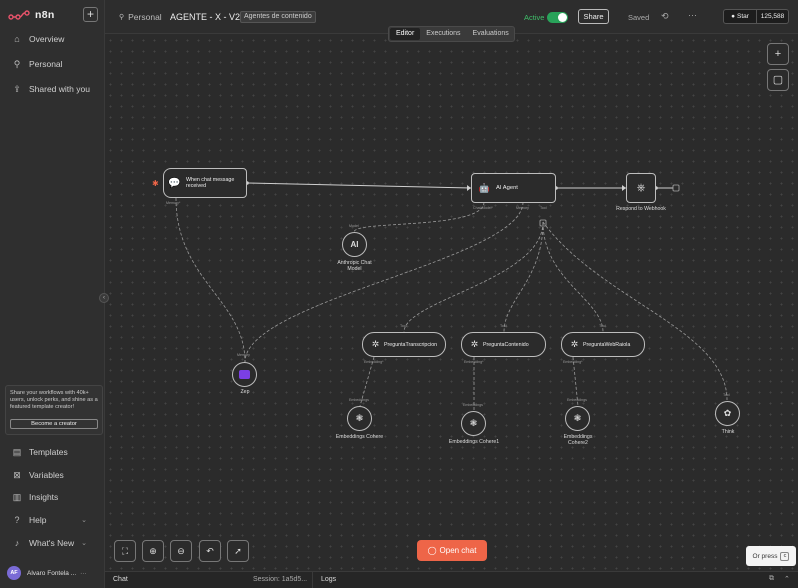  I want to click on node-think: ✿, so click(727, 413).